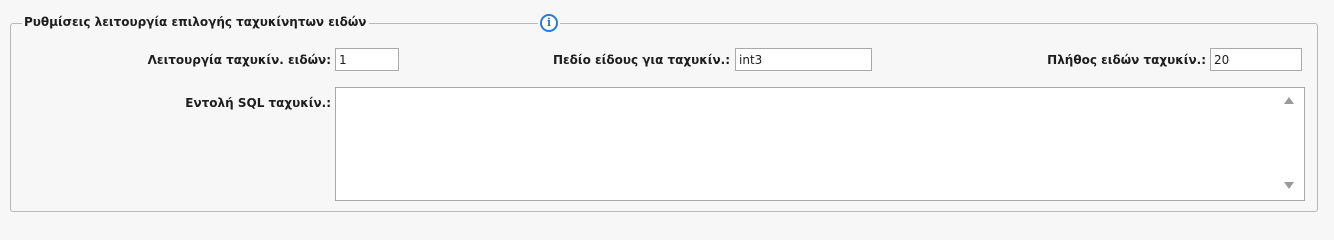 The width and height of the screenshot is (1334, 240). I want to click on info-icon: i, so click(549, 23).